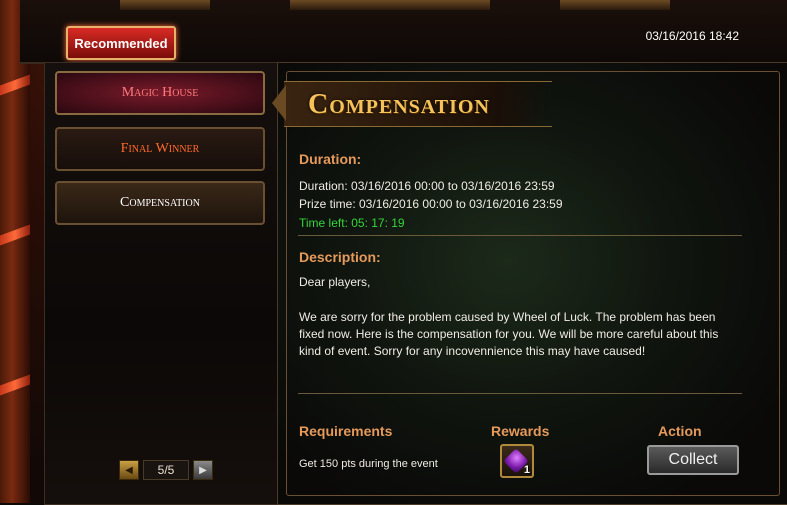  I want to click on title-arrow-ornament, so click(279, 103).